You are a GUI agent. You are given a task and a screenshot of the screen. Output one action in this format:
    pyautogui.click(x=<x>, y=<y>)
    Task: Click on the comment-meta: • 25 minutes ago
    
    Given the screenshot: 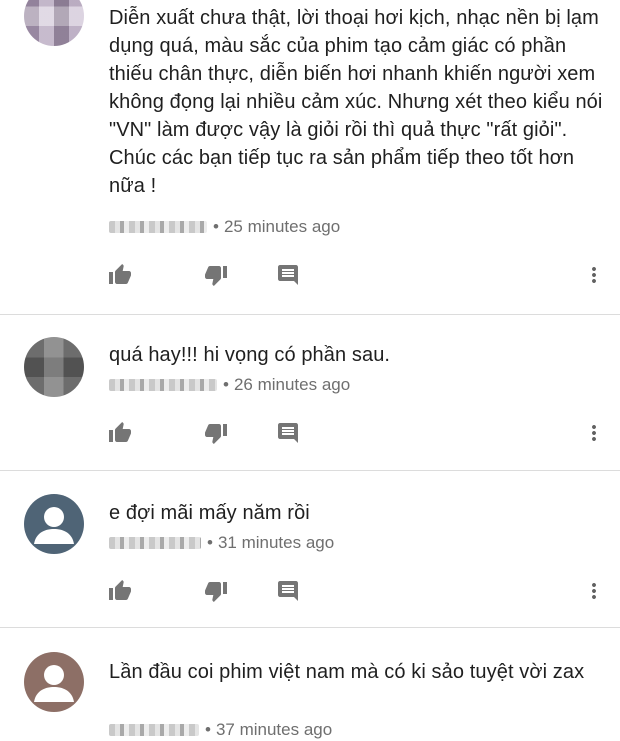 What is the action you would take?
    pyautogui.click(x=224, y=227)
    